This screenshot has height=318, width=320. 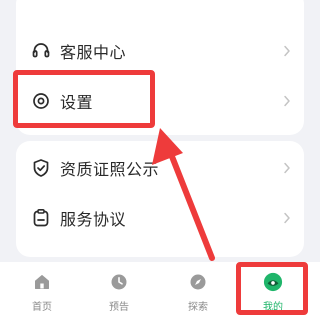 I want to click on tab-explore: 探索, so click(x=198, y=290).